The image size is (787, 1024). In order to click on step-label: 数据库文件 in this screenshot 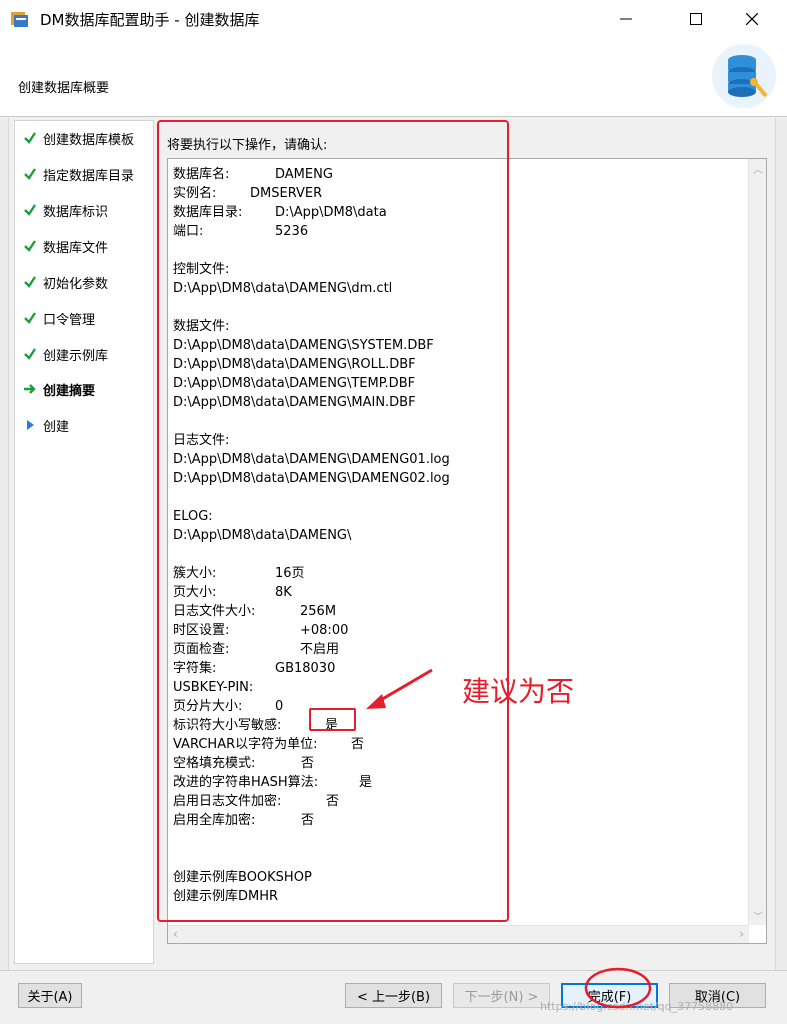, I will do `click(76, 248)`.